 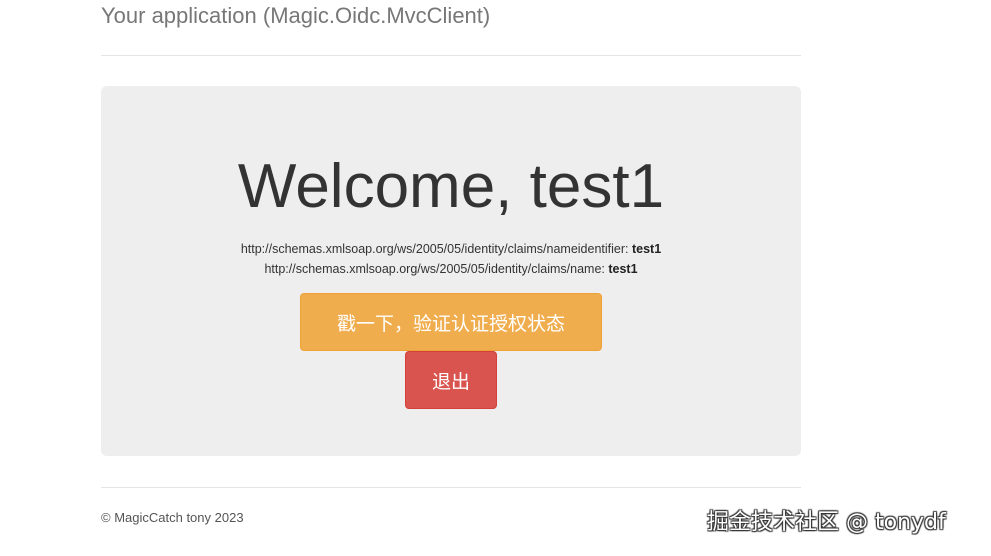 I want to click on app-title: Your application (Magic.Oidc.MvcClient), so click(x=296, y=15).